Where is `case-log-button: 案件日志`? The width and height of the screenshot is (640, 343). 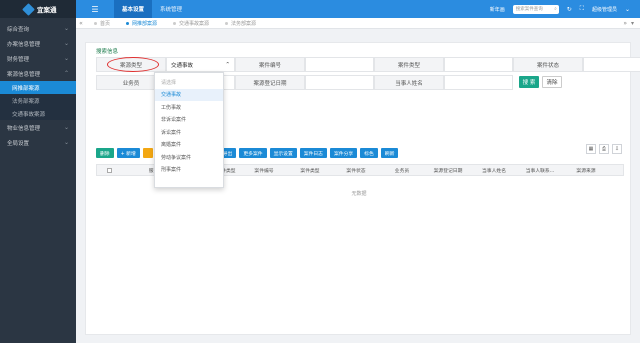
case-log-button: 案件日志 is located at coordinates (313, 153).